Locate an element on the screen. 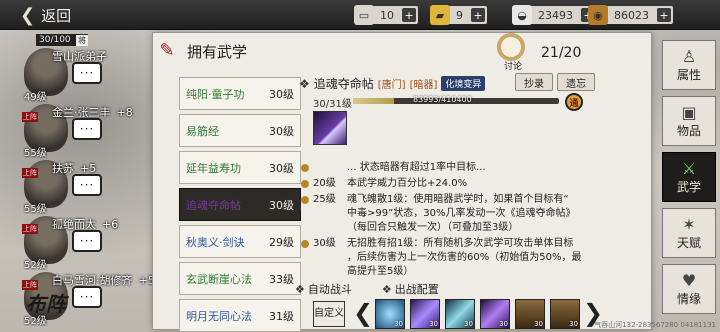 Image resolution: width=720 pixels, height=332 pixels. scroll-icon: ✎ is located at coordinates (167, 50).